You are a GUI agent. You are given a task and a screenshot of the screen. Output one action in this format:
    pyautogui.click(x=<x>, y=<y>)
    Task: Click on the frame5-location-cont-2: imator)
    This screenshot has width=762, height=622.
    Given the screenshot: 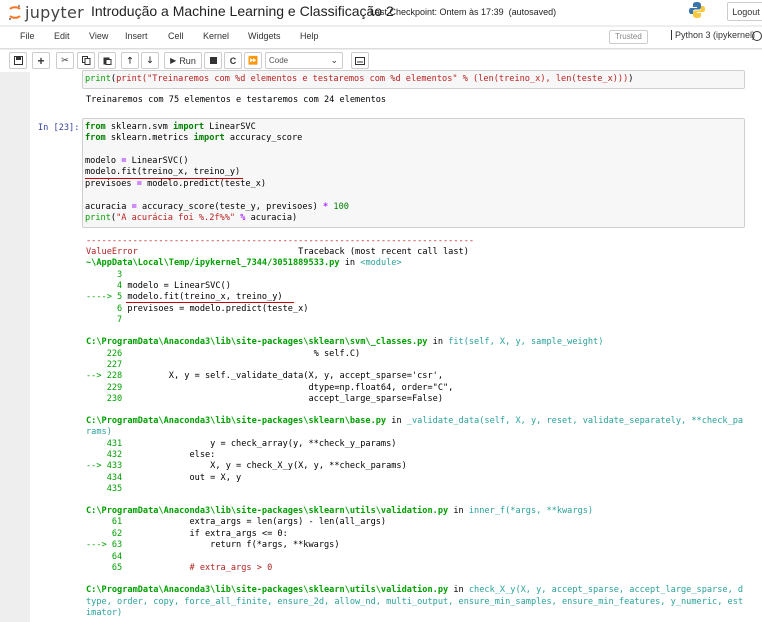 What is the action you would take?
    pyautogui.click(x=104, y=613)
    